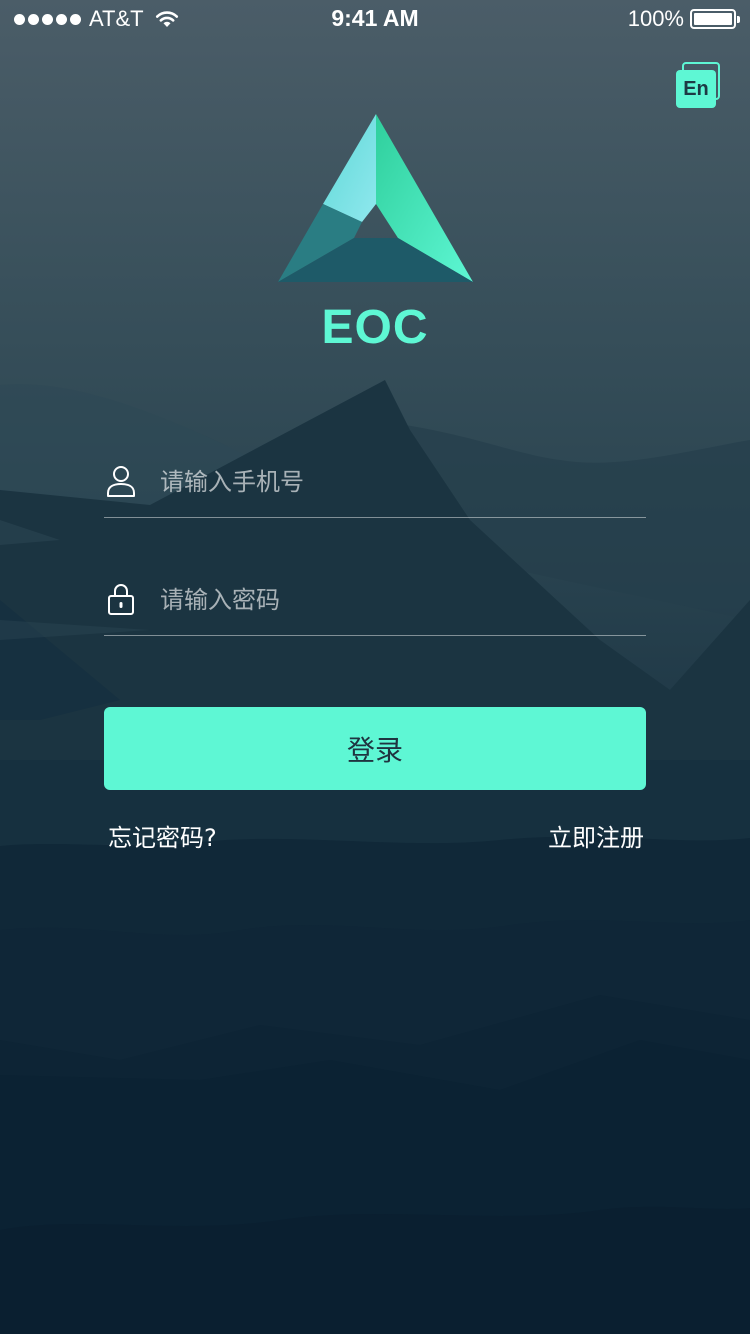 The height and width of the screenshot is (1334, 750). What do you see at coordinates (596, 835) in the screenshot?
I see `register-link: 立即注册` at bounding box center [596, 835].